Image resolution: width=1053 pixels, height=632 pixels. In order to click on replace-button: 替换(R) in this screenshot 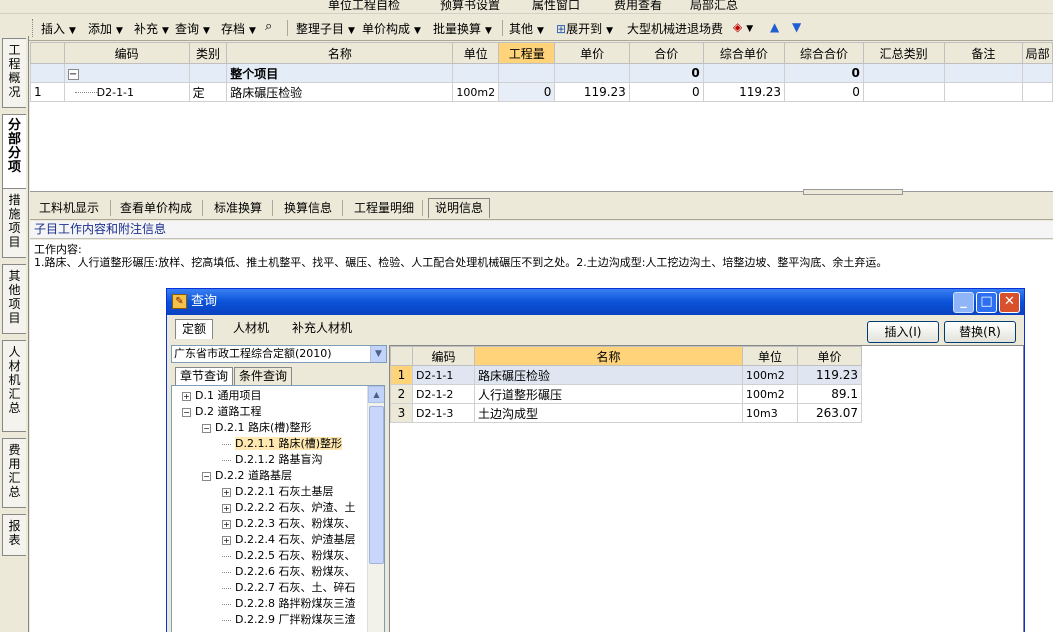, I will do `click(980, 332)`.